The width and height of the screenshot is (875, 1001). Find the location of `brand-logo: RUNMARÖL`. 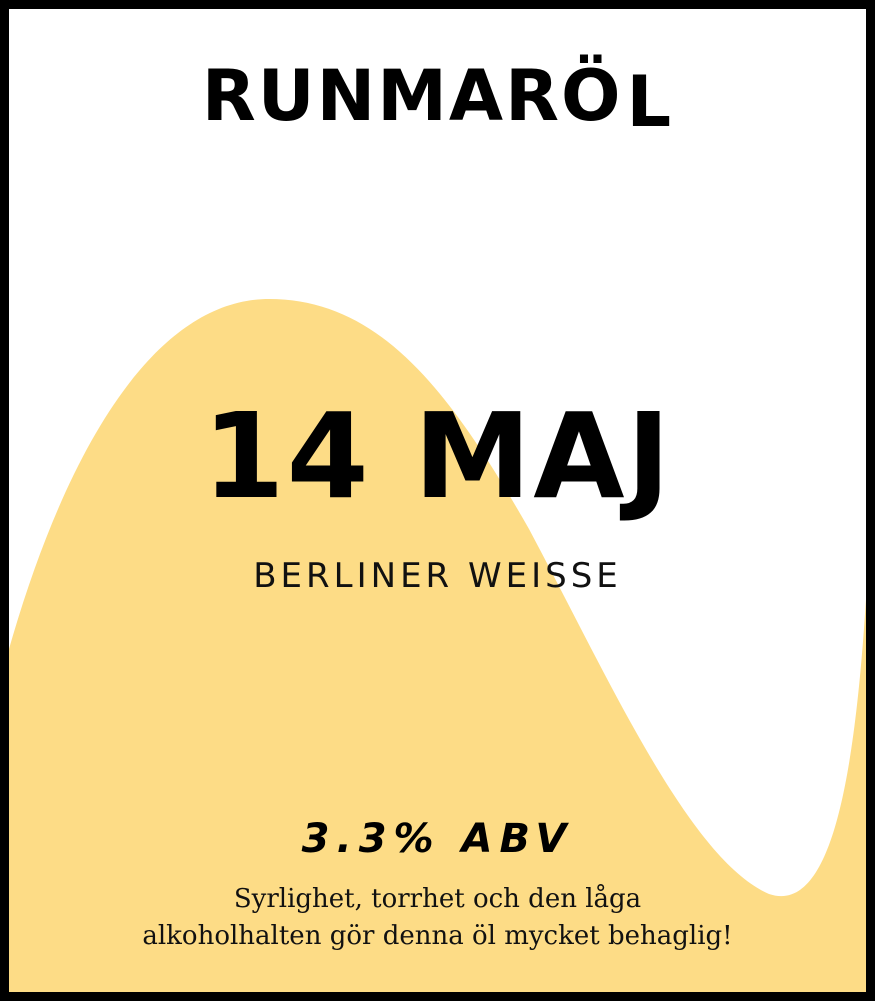

brand-logo: RUNMARÖL is located at coordinates (437, 99).